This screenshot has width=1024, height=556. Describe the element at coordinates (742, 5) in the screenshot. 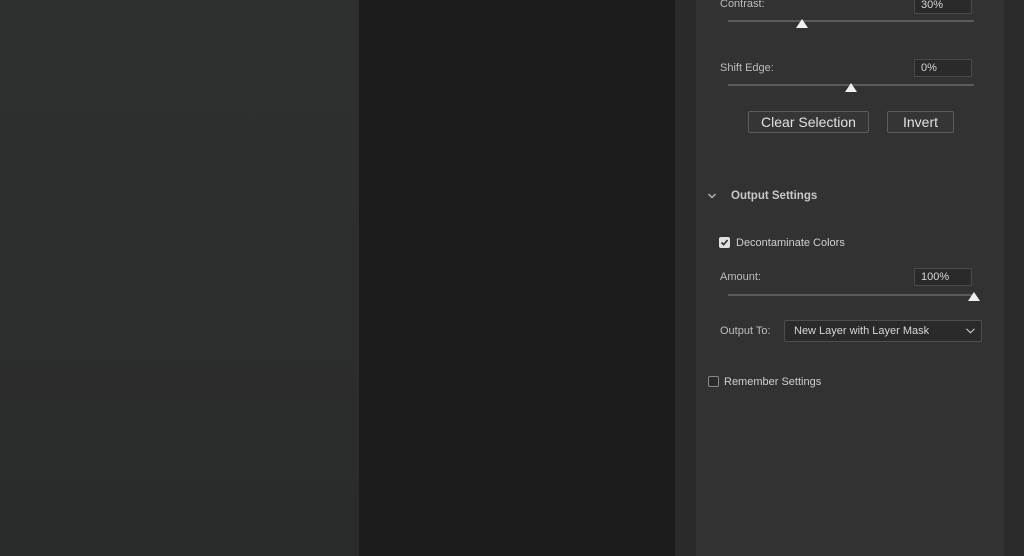

I see `contrast-label: Contrast:` at that location.